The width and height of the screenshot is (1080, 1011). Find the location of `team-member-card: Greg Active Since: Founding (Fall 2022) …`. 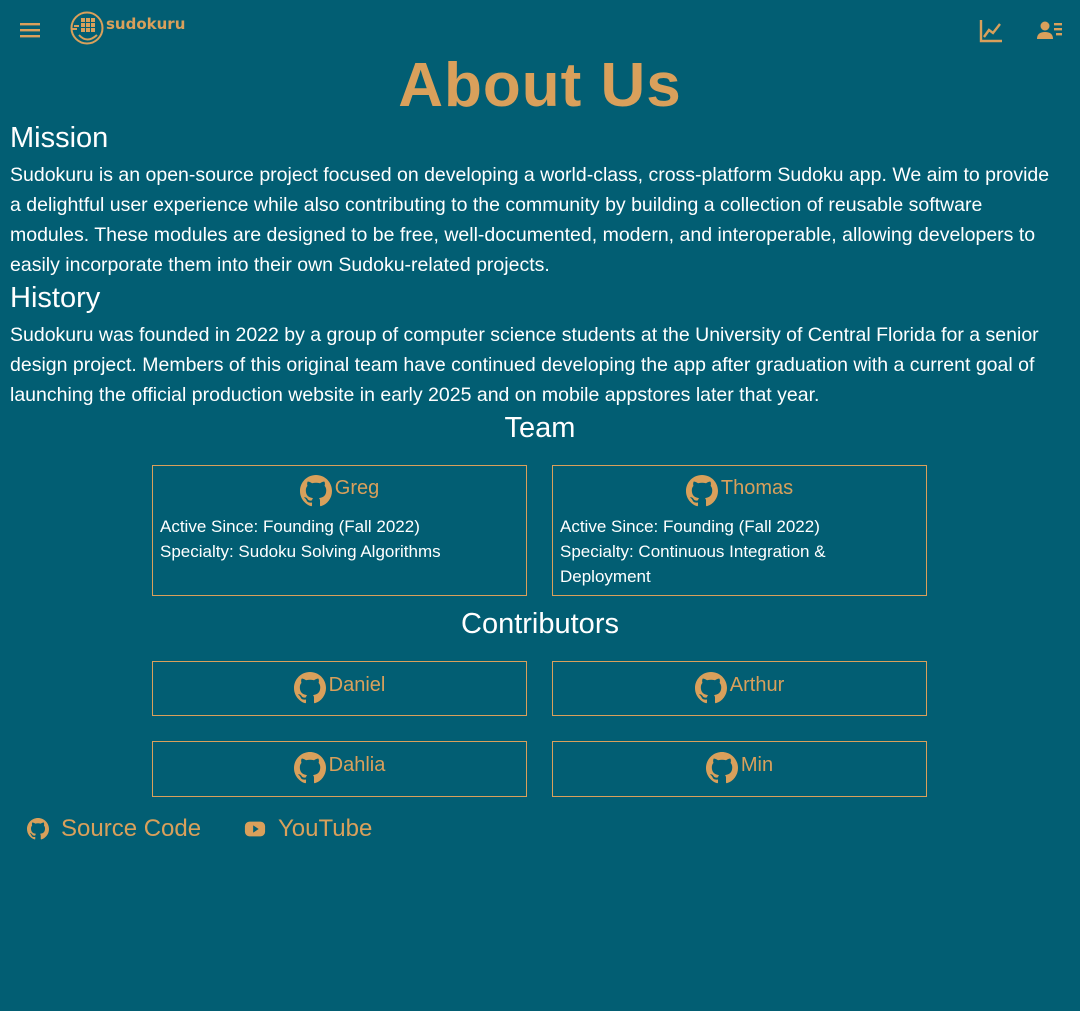

team-member-card: Greg Active Since: Founding (Fall 2022) … is located at coordinates (339, 530).